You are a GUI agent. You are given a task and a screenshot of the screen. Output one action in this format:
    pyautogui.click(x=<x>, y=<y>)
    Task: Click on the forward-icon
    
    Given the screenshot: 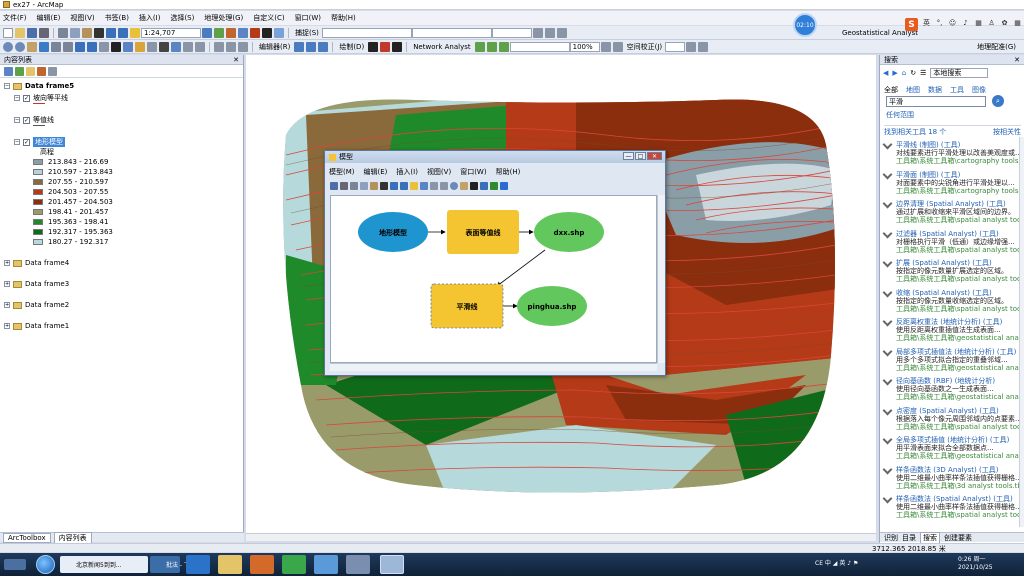 What is the action you would take?
    pyautogui.click(x=92, y=46)
    